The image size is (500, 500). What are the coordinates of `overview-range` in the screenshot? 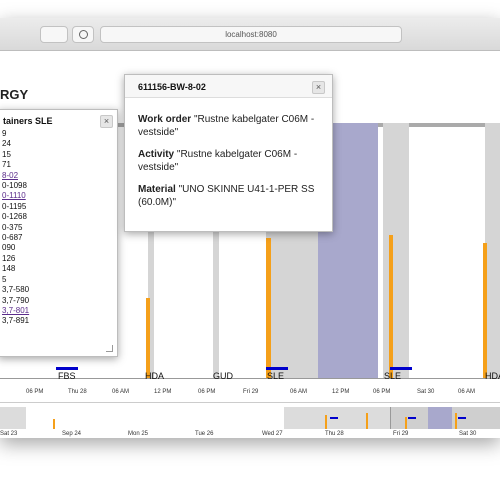 It's located at (13, 418).